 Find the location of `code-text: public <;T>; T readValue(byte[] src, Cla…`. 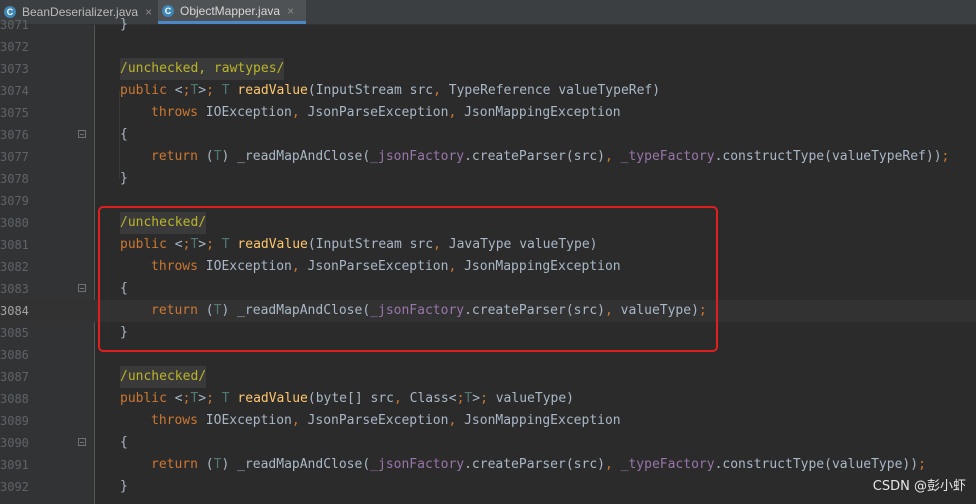

code-text: public <;T>; T readValue(byte[] src, Cla… is located at coordinates (347, 398).